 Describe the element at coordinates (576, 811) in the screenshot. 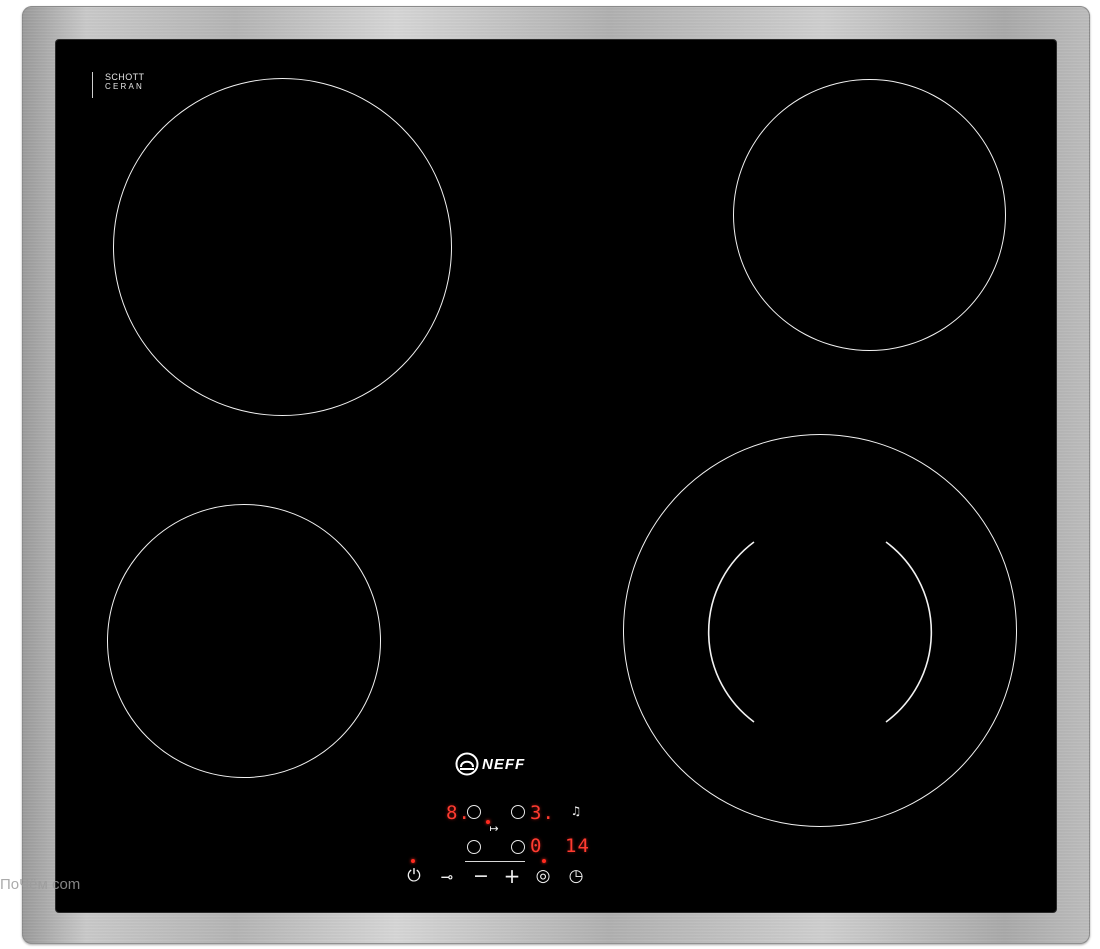

I see `bell-icon: ♫` at that location.